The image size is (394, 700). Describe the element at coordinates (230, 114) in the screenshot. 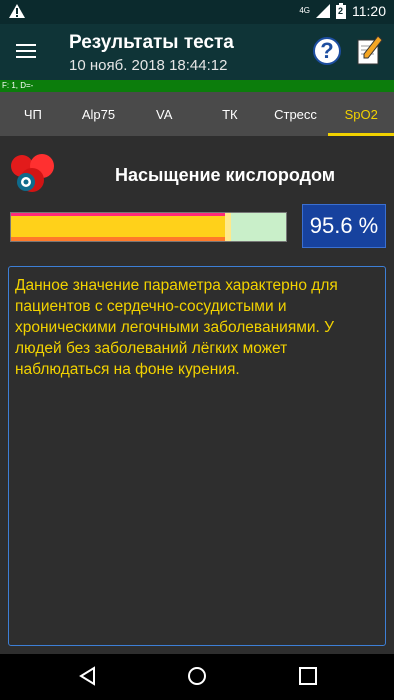

I see `tab-tk: ТК` at that location.